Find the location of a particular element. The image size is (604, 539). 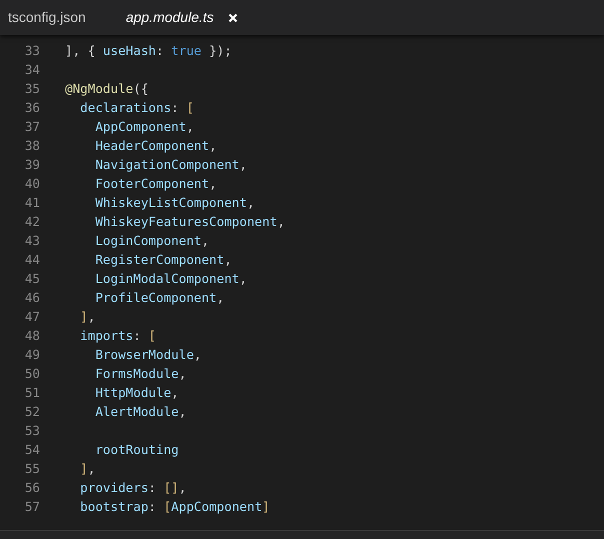

line-number: 52 is located at coordinates (32, 412).